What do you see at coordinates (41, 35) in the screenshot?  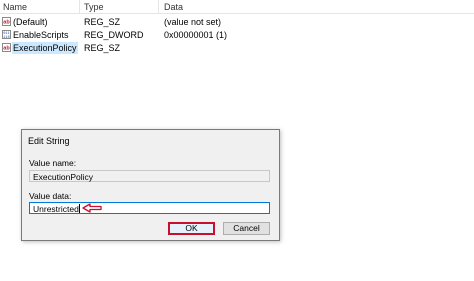 I see `value-name: EnableScripts` at bounding box center [41, 35].